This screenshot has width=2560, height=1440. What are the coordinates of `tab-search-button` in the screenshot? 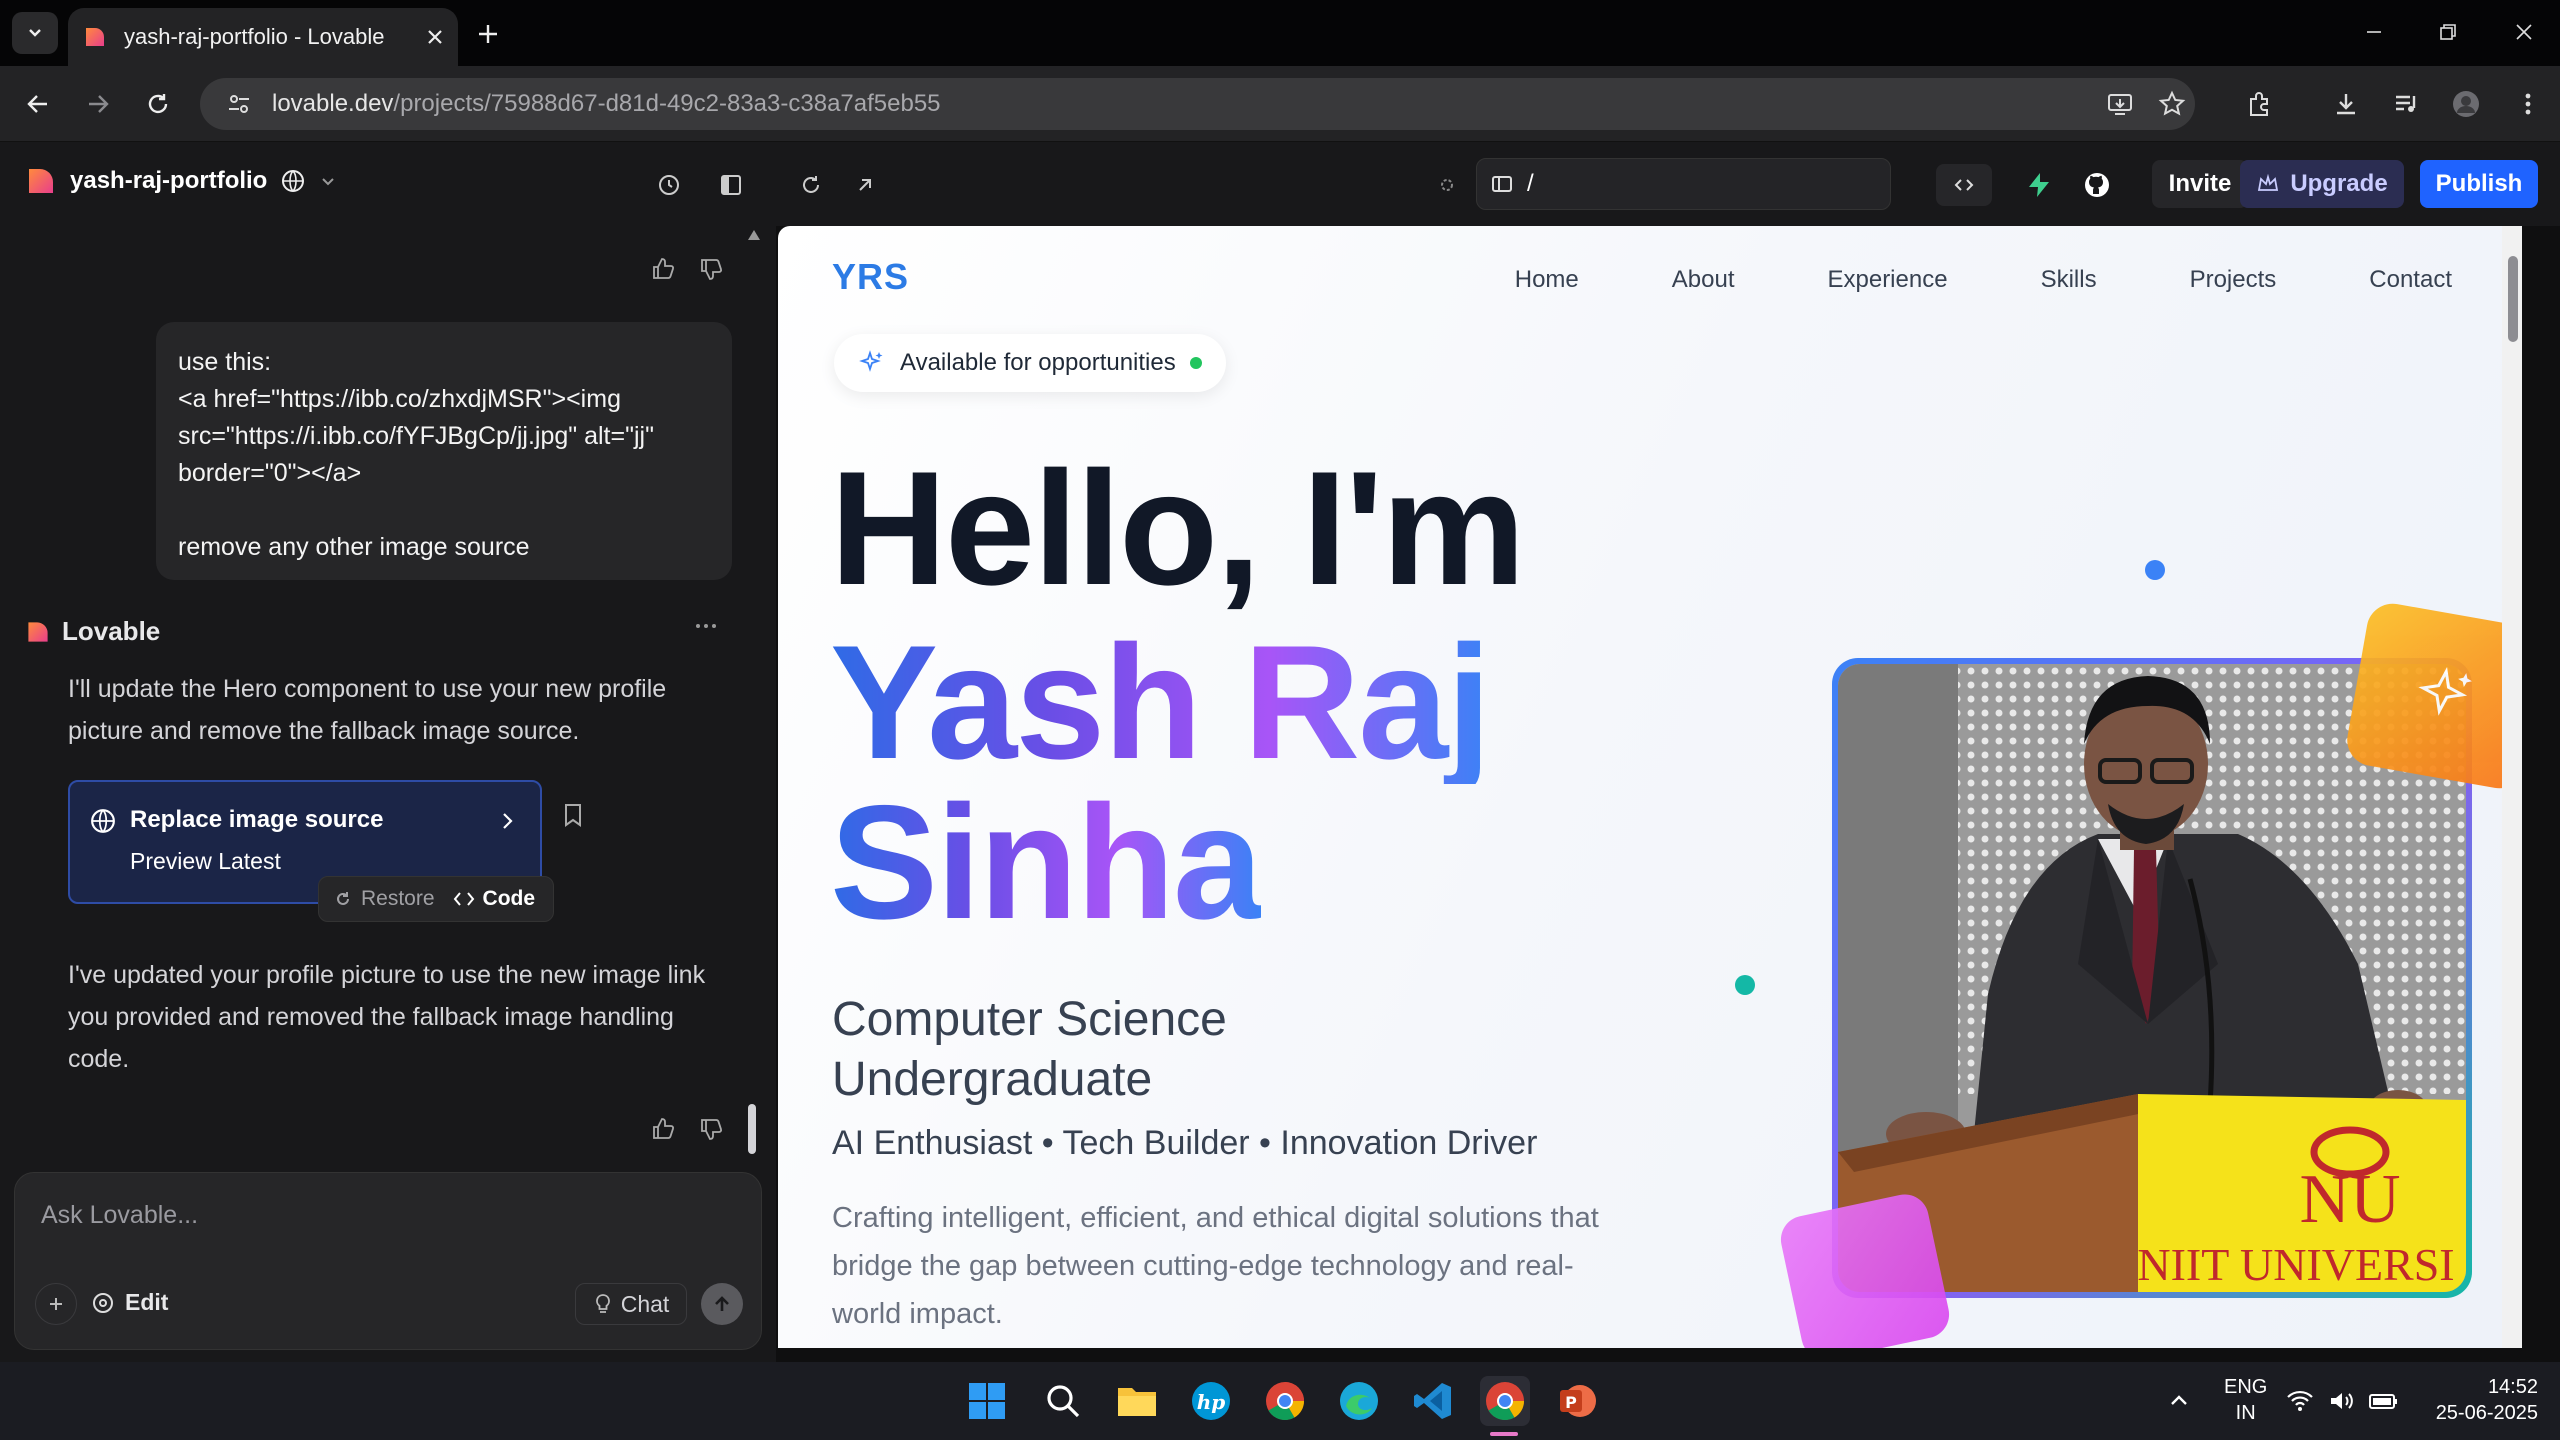 It's located at (35, 33).